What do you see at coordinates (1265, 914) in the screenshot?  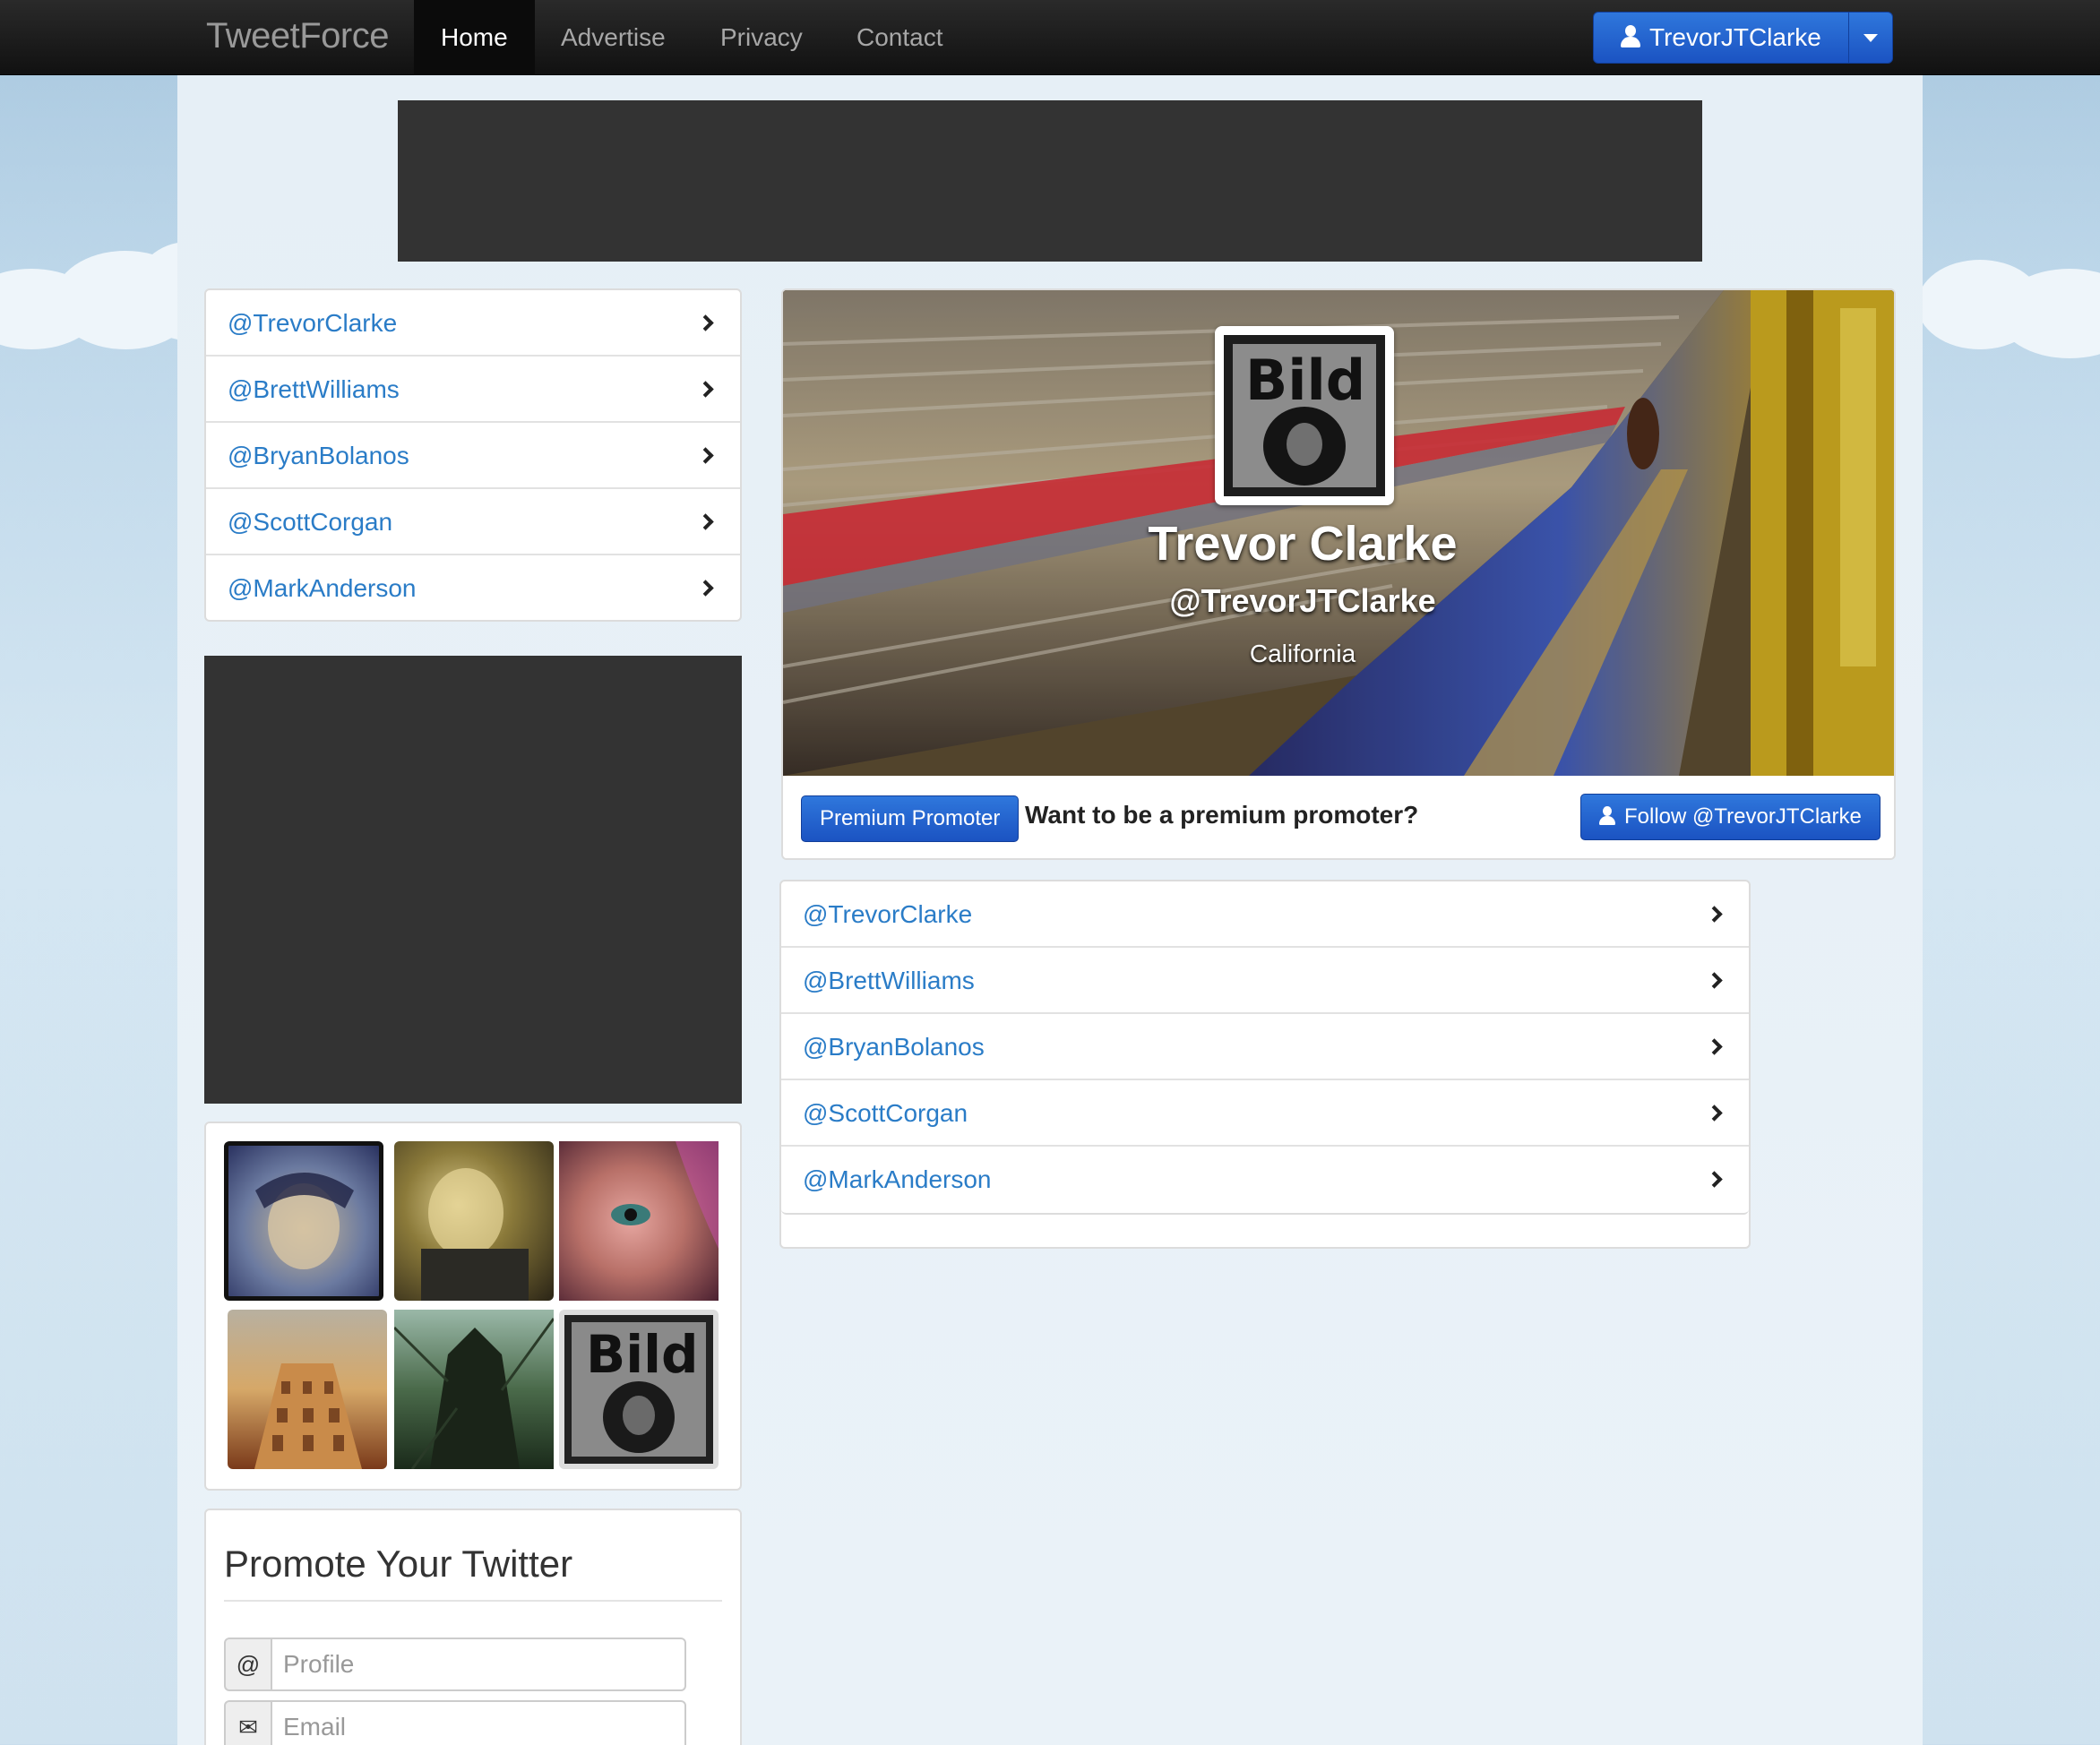 I see `main-user-item: @TrevorClarke` at bounding box center [1265, 914].